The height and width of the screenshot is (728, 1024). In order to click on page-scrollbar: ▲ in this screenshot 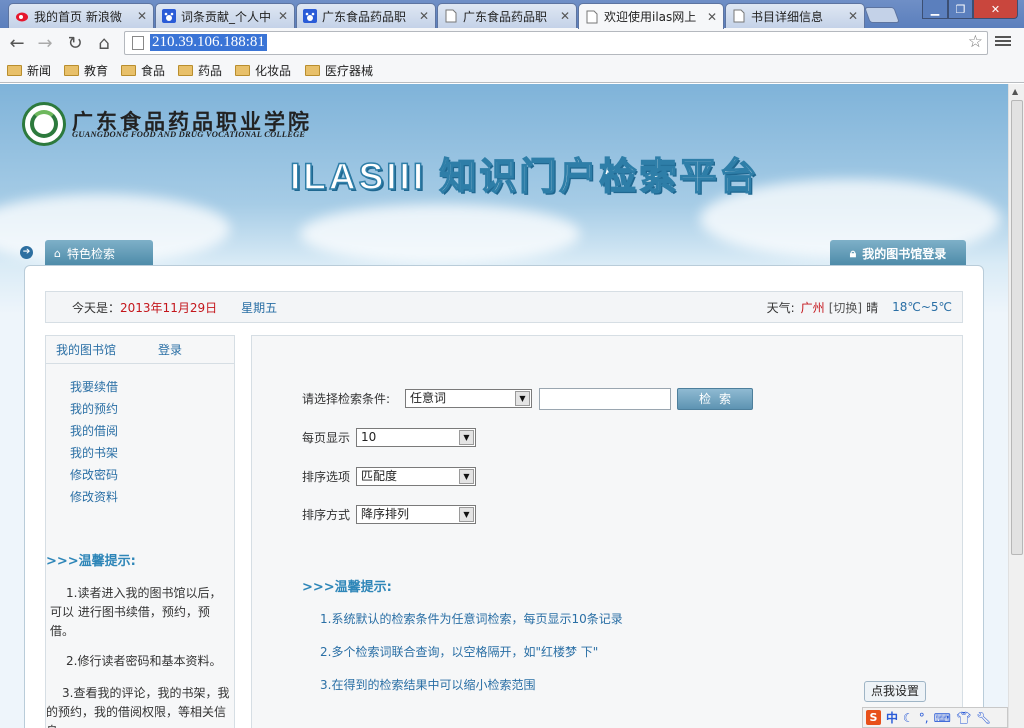, I will do `click(1016, 406)`.